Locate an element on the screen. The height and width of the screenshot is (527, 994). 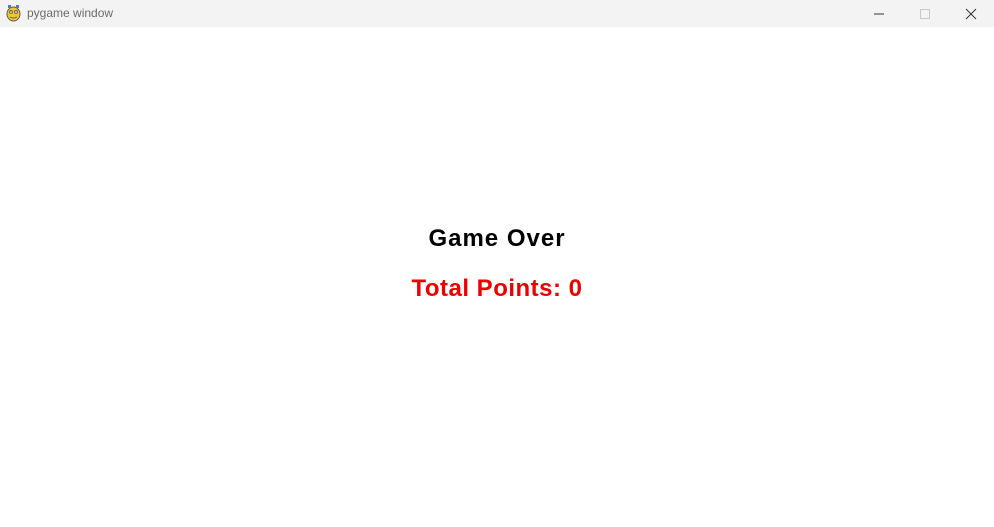
close-icon is located at coordinates (971, 13).